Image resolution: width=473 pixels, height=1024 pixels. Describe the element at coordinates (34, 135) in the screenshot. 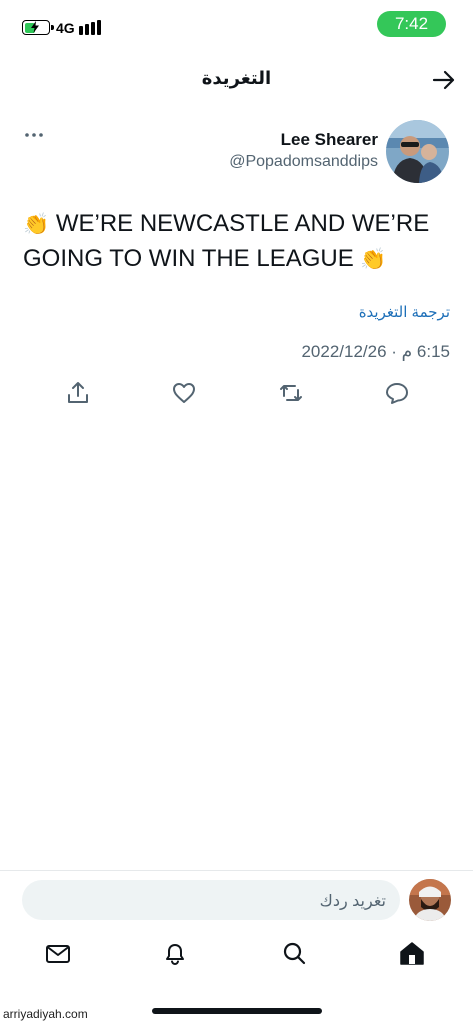

I see `more-horizontal-icon` at that location.